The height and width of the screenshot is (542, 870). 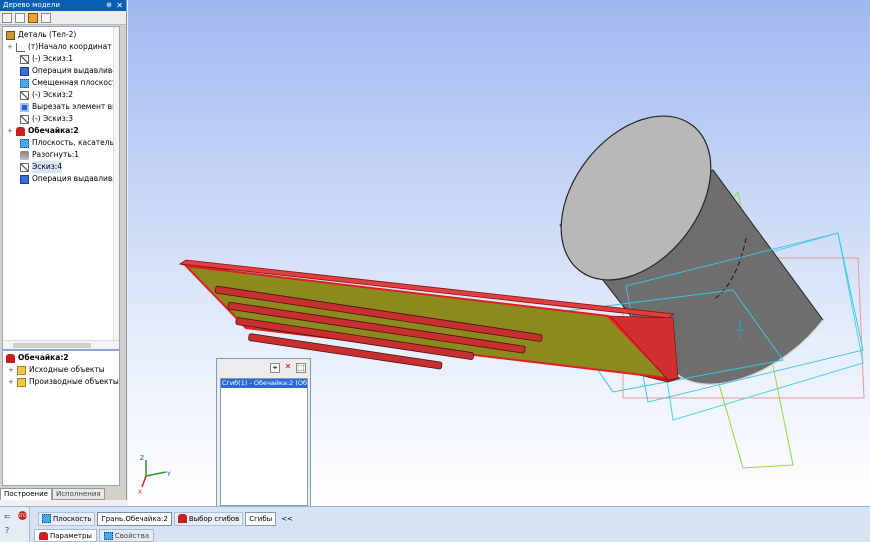 I want to click on plane-button: Плоскость, so click(x=67, y=518).